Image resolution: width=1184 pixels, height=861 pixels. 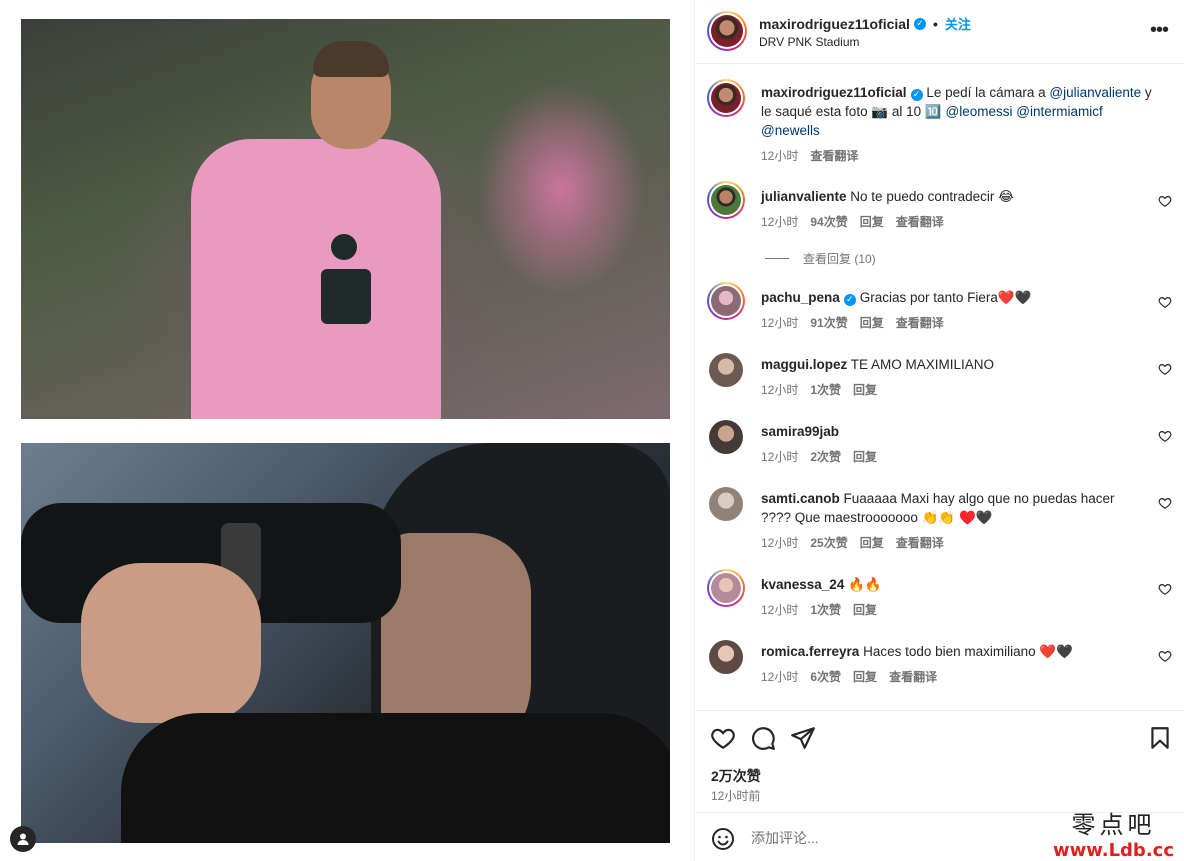 I want to click on post-time: 12小时前, so click(x=735, y=795).